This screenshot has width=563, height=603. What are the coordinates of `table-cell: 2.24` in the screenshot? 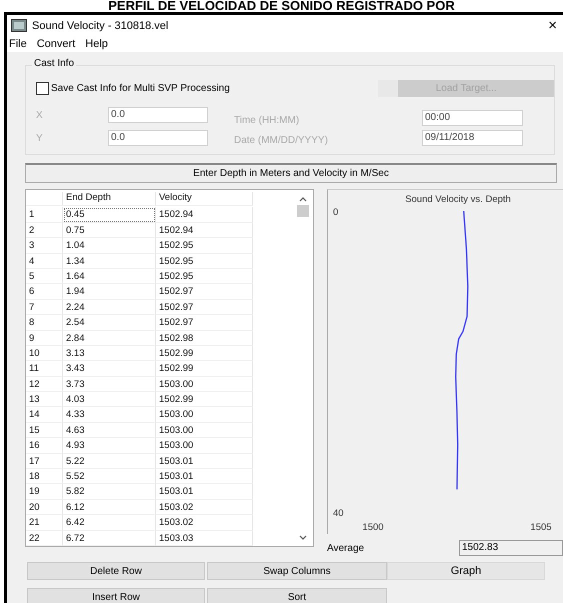 It's located at (109, 308).